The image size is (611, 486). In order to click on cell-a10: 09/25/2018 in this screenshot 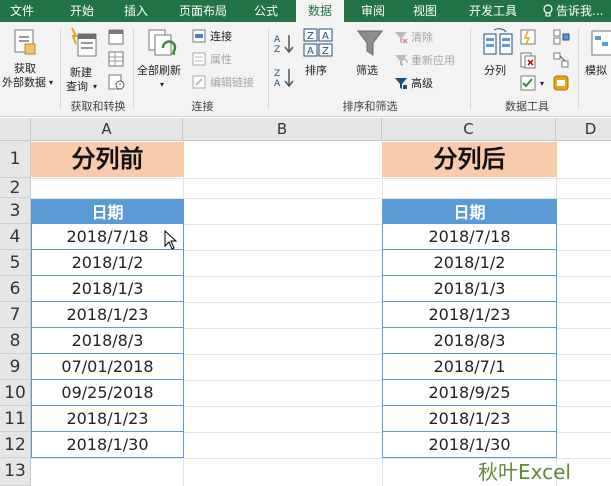, I will do `click(107, 393)`.